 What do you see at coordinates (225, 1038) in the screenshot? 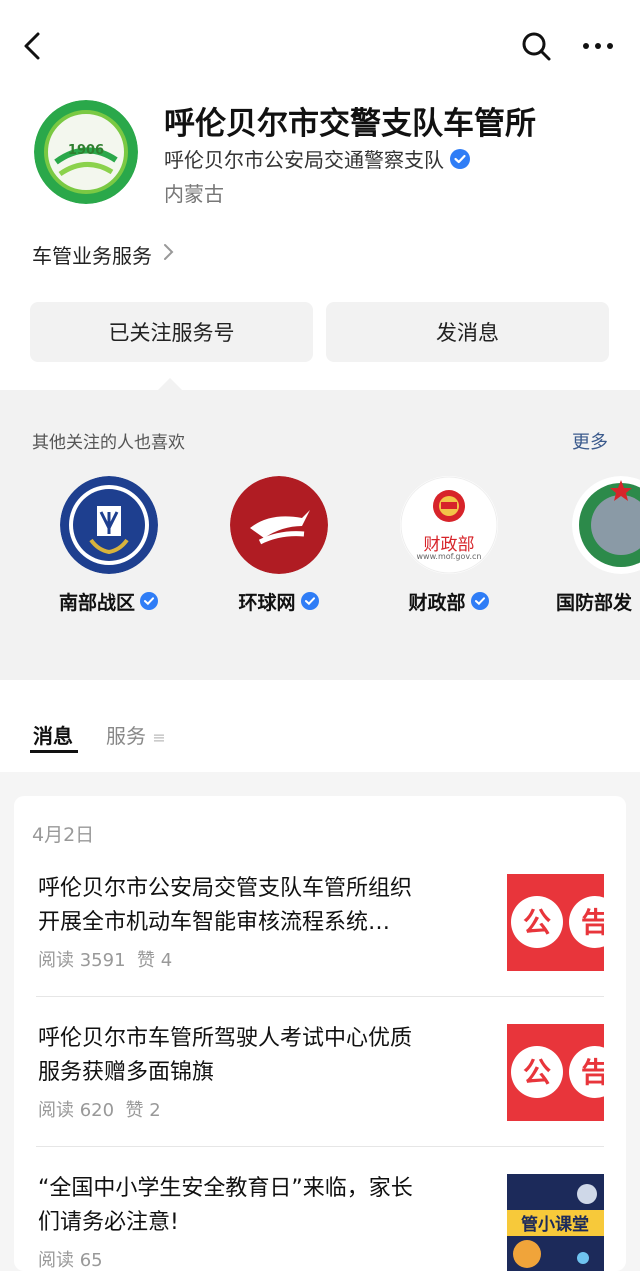
I see `article-title-line: 呼伦贝尔市车管所驾驶人考试中心优质` at bounding box center [225, 1038].